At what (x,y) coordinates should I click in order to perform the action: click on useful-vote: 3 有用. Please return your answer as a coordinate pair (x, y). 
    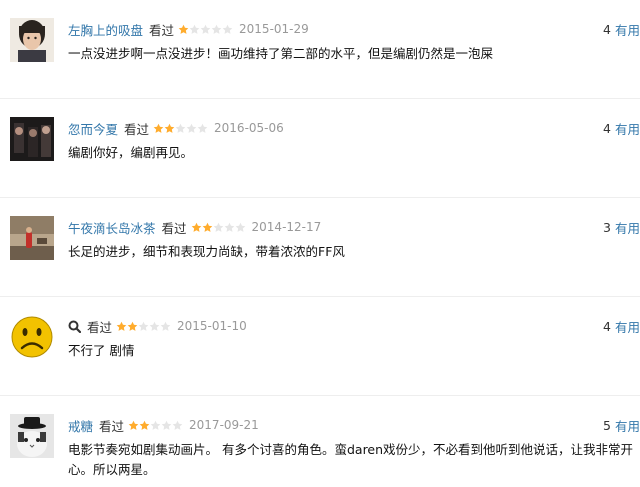
    Looking at the image, I should click on (621, 227).